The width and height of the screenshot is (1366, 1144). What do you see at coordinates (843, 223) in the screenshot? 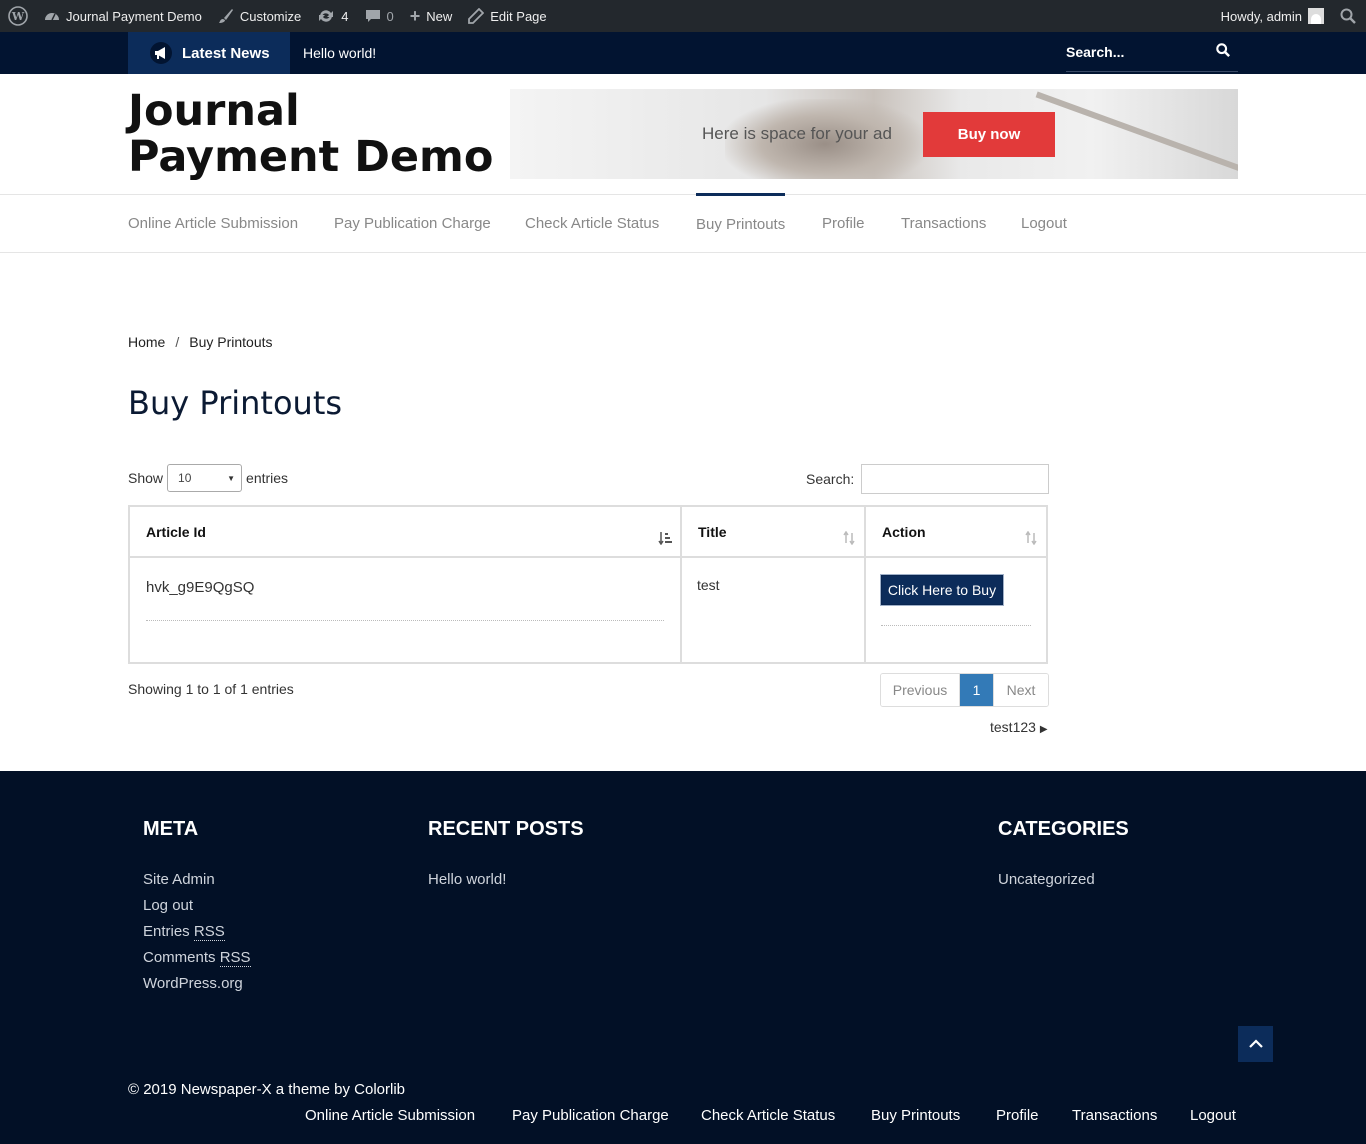
I see `nav-profile: Profile` at bounding box center [843, 223].